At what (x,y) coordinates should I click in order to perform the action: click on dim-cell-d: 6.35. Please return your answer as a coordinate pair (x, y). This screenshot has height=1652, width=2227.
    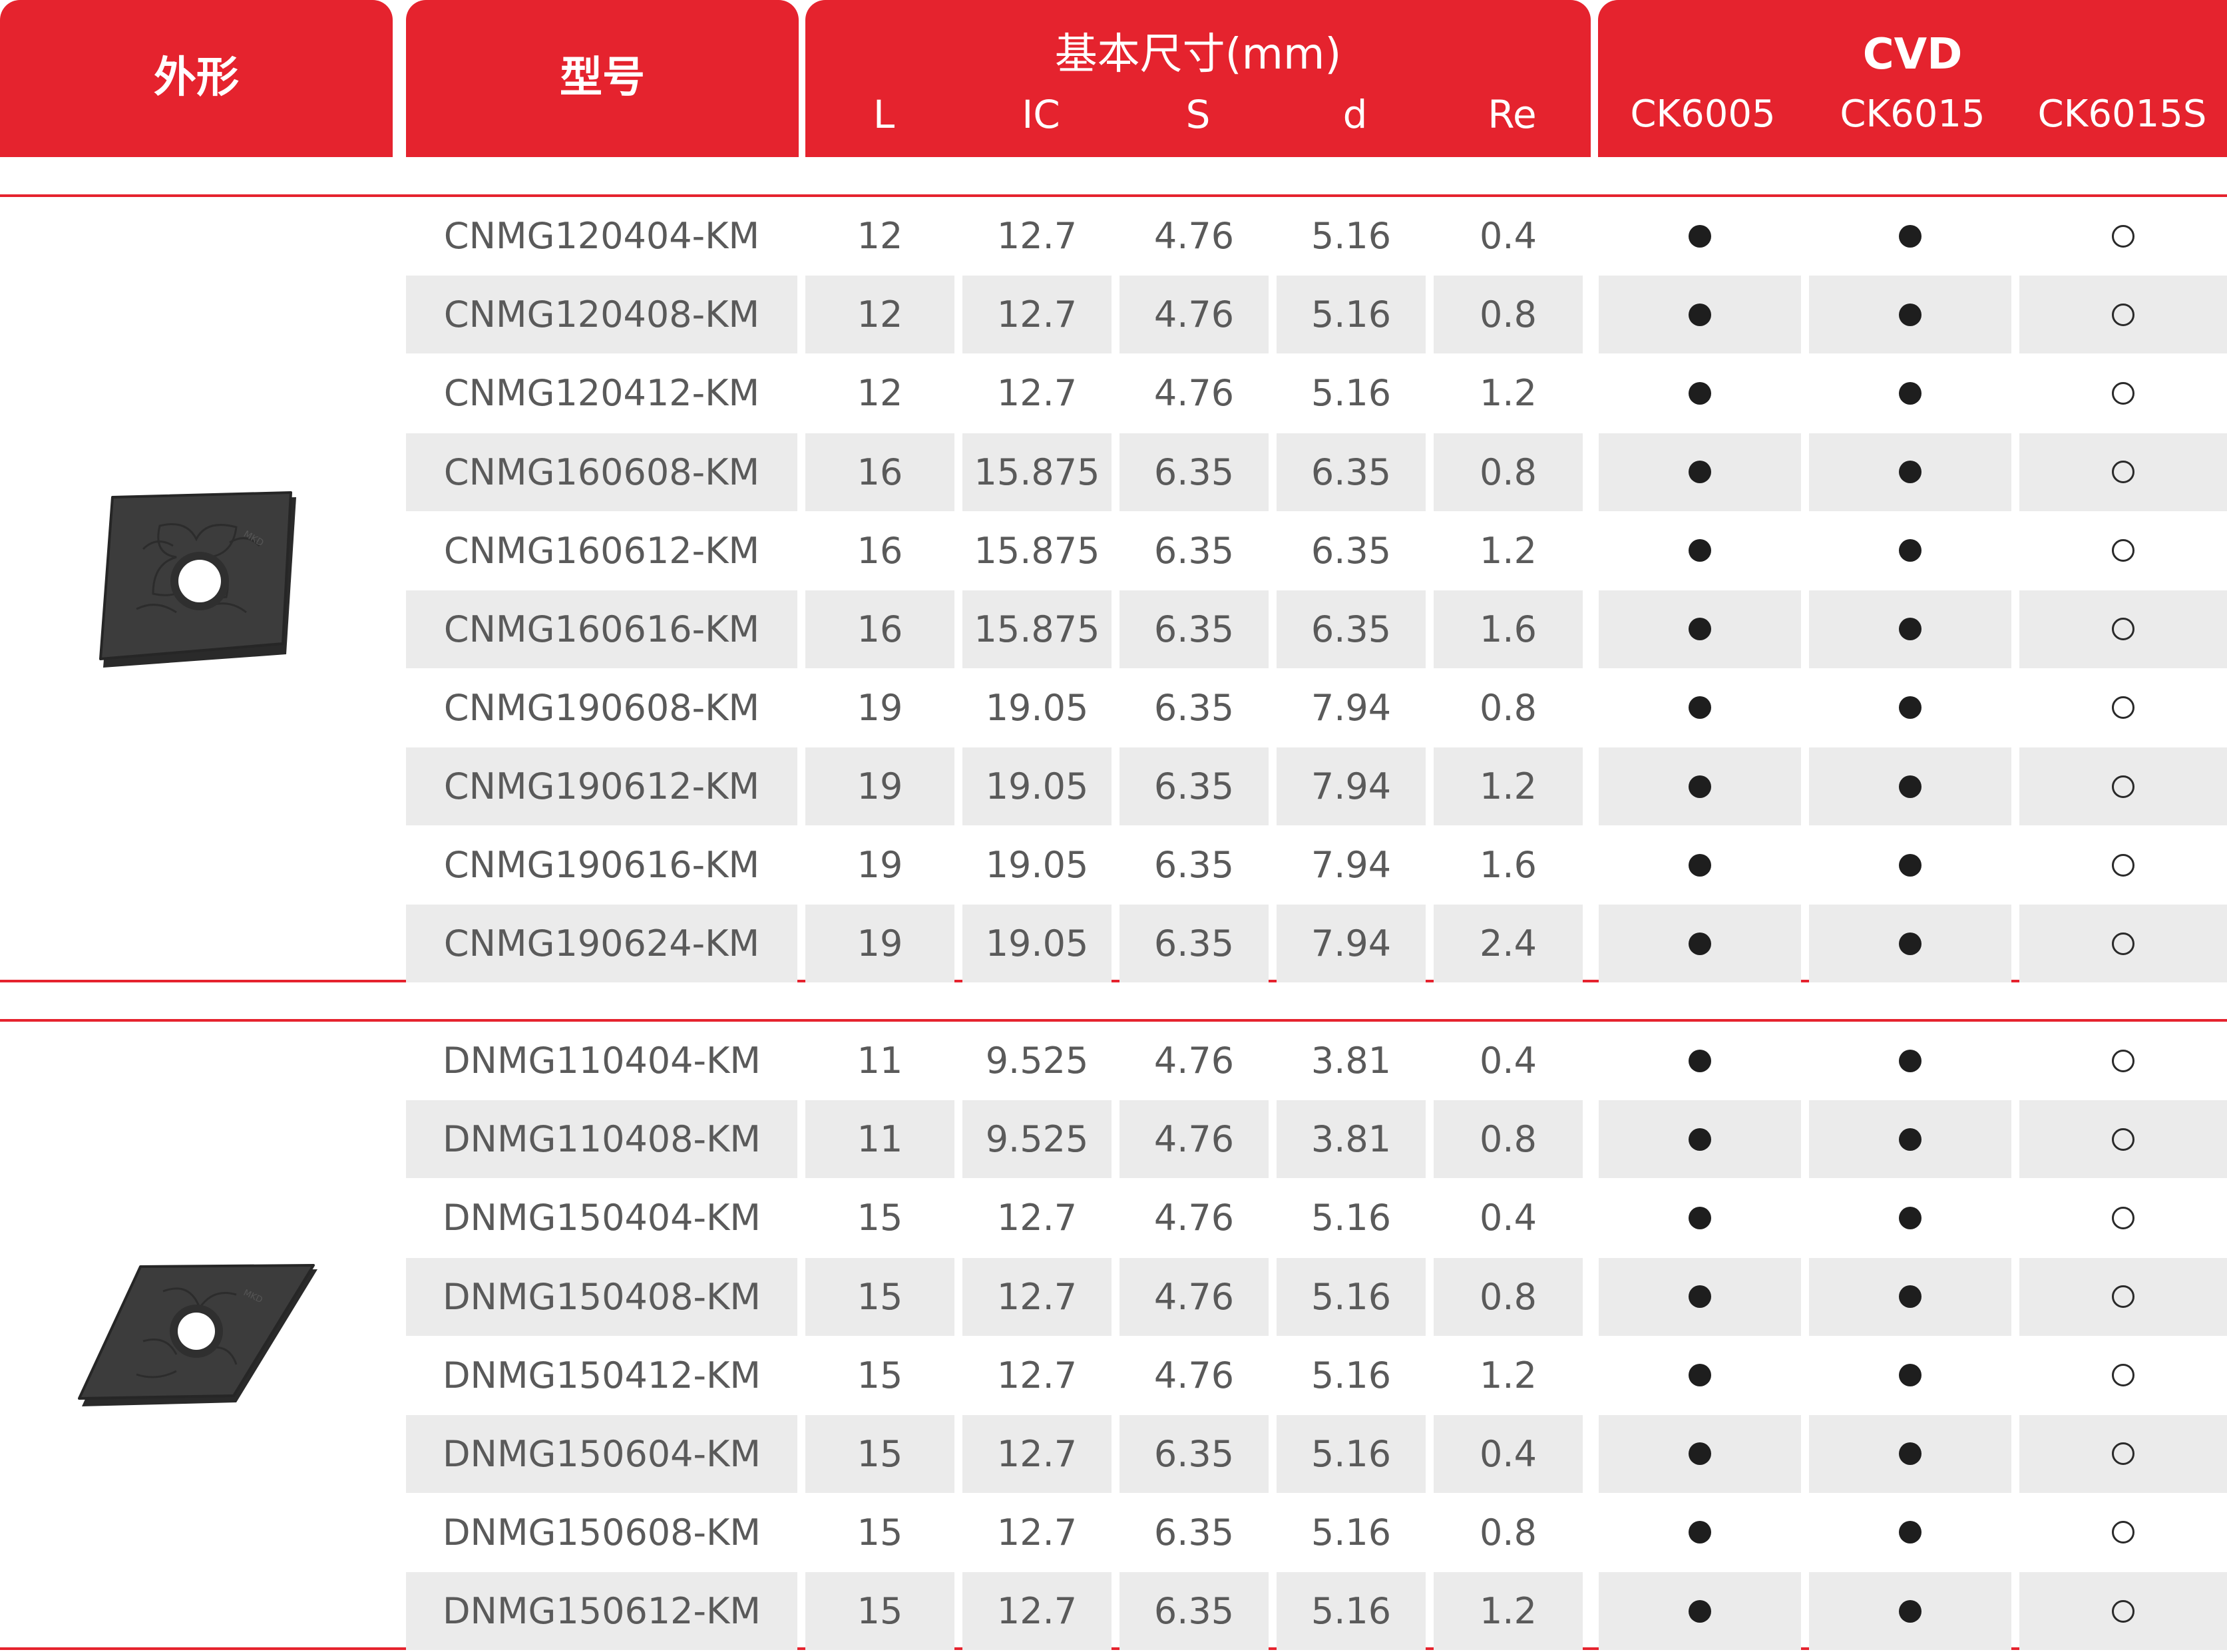
    Looking at the image, I should click on (1351, 629).